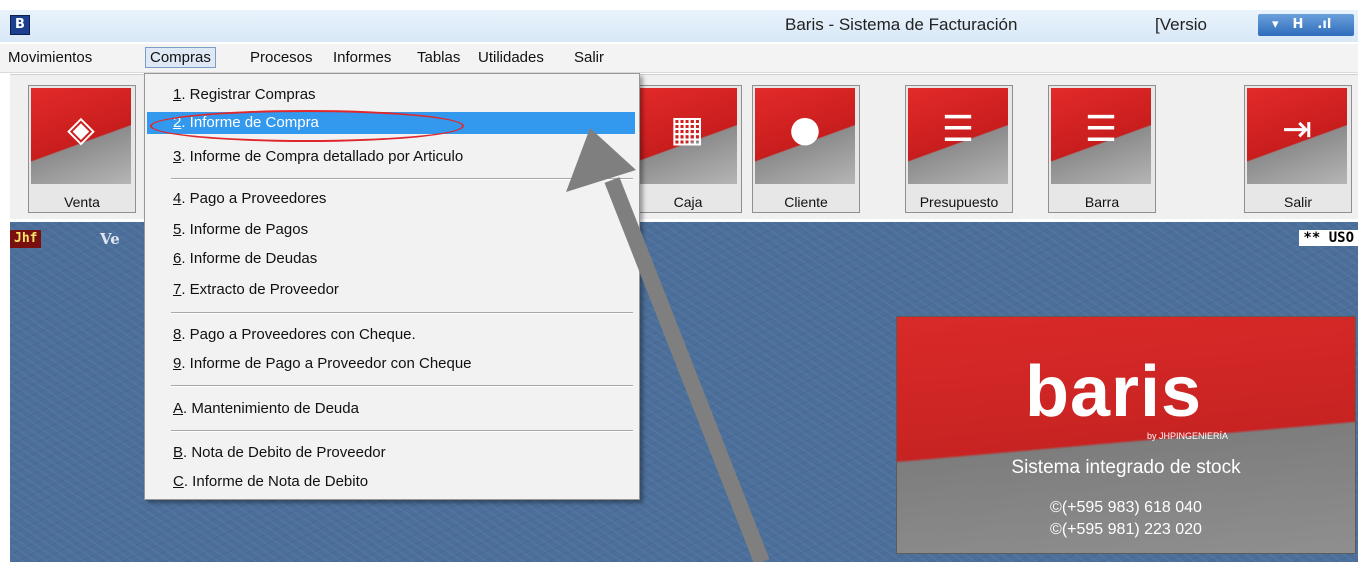 Image resolution: width=1358 pixels, height=562 pixels. I want to click on annotation-arrow, so click(668, 345).